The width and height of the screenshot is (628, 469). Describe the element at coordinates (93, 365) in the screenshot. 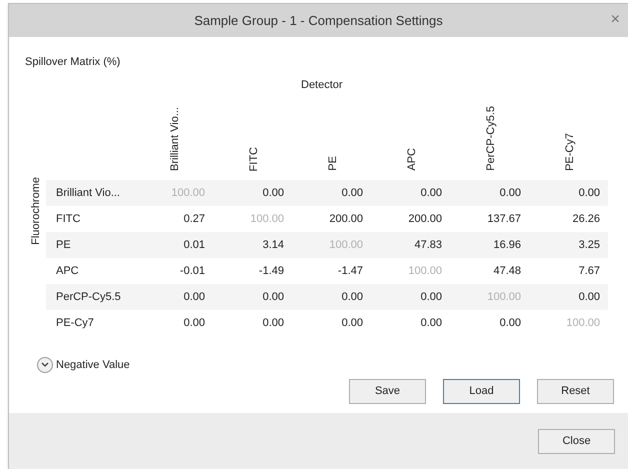

I see `expander-label: Negative Value` at that location.